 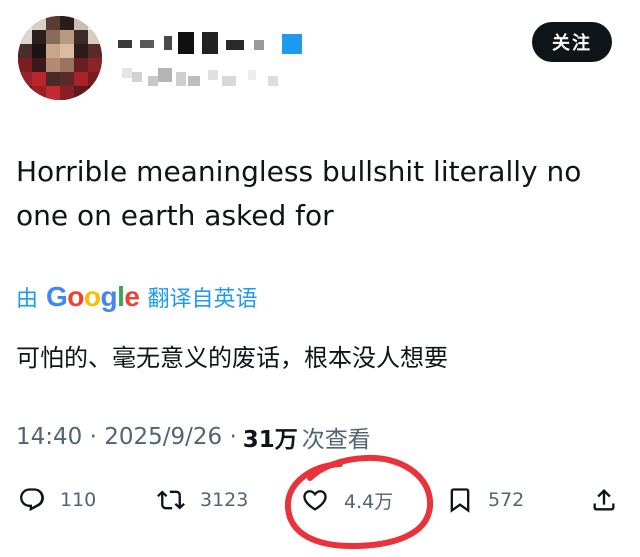 I want to click on reply-button: 110, so click(x=57, y=500).